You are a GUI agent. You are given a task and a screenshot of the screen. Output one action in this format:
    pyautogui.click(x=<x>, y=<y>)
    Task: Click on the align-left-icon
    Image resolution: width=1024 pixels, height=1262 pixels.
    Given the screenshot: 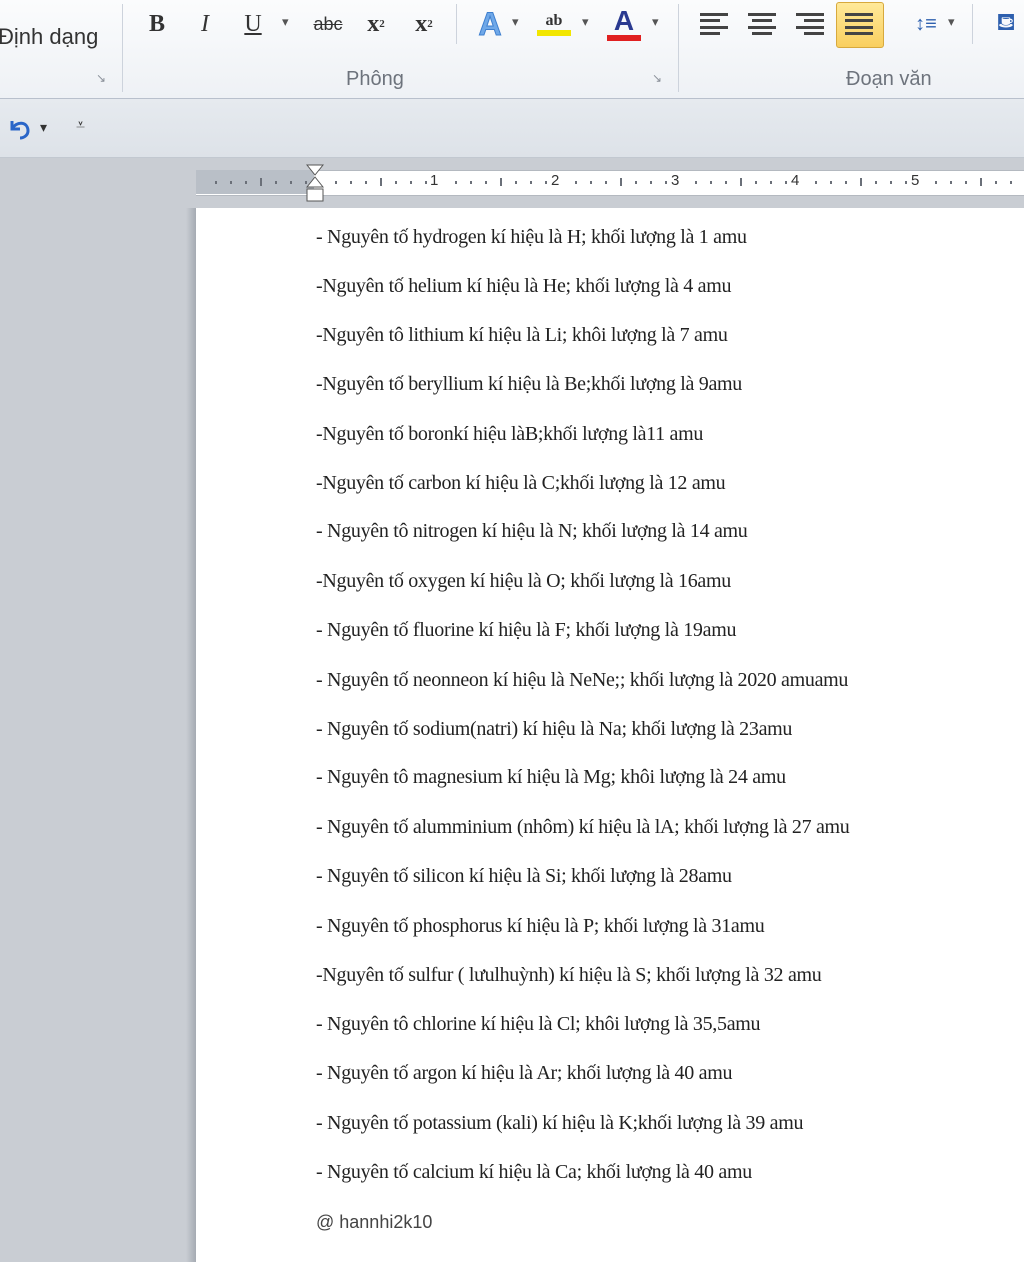 What is the action you would take?
    pyautogui.click(x=714, y=24)
    